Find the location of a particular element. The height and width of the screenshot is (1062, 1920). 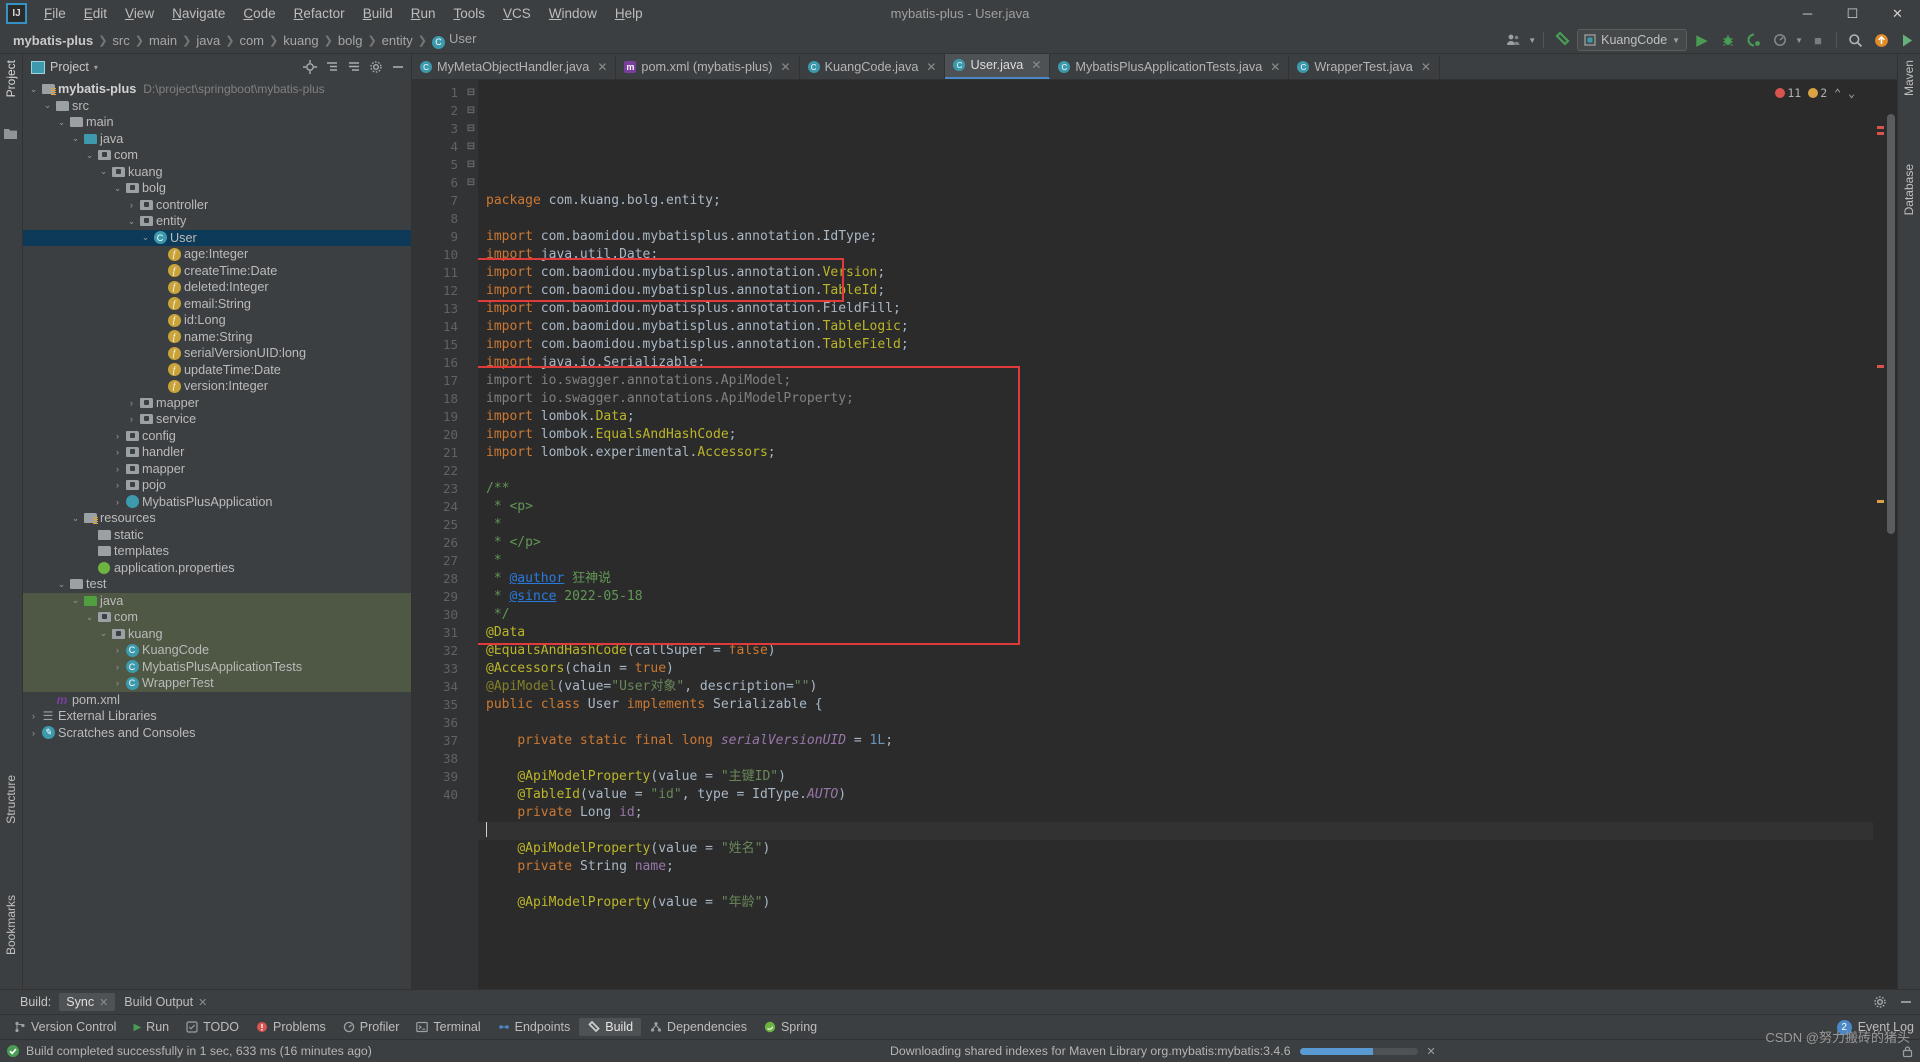

locate-icon is located at coordinates (310, 67).